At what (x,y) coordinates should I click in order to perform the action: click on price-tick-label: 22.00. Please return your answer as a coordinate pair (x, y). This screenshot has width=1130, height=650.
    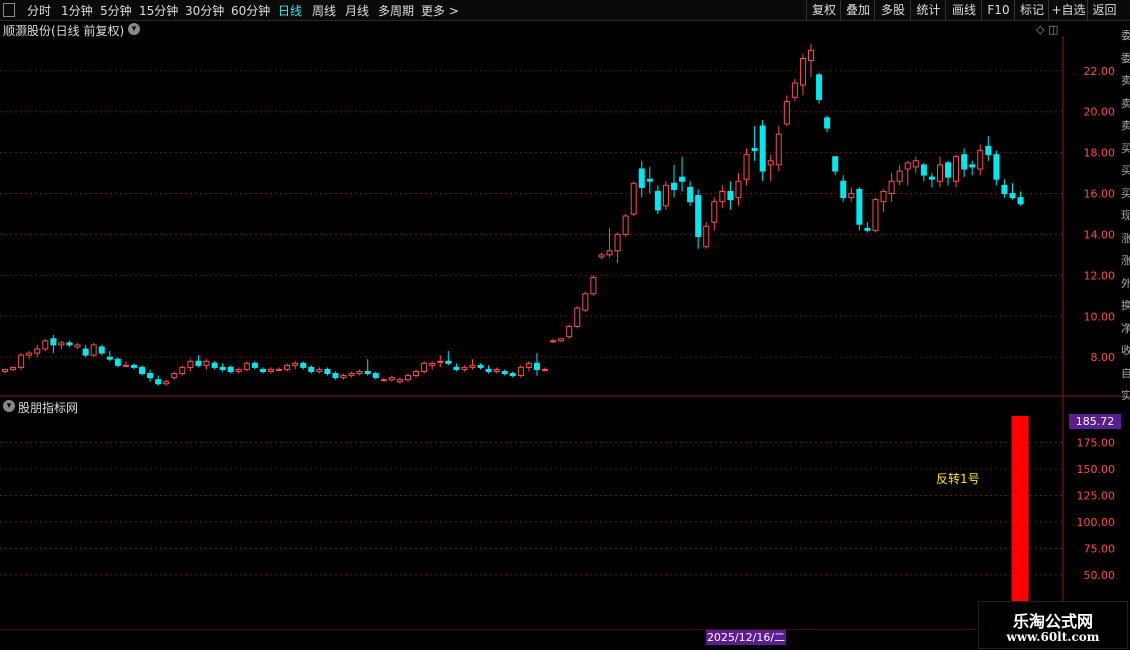
    Looking at the image, I should click on (1100, 71).